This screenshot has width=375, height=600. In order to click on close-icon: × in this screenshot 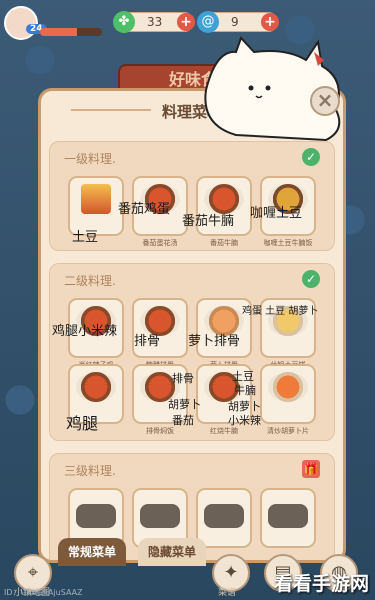, I will do `click(325, 101)`.